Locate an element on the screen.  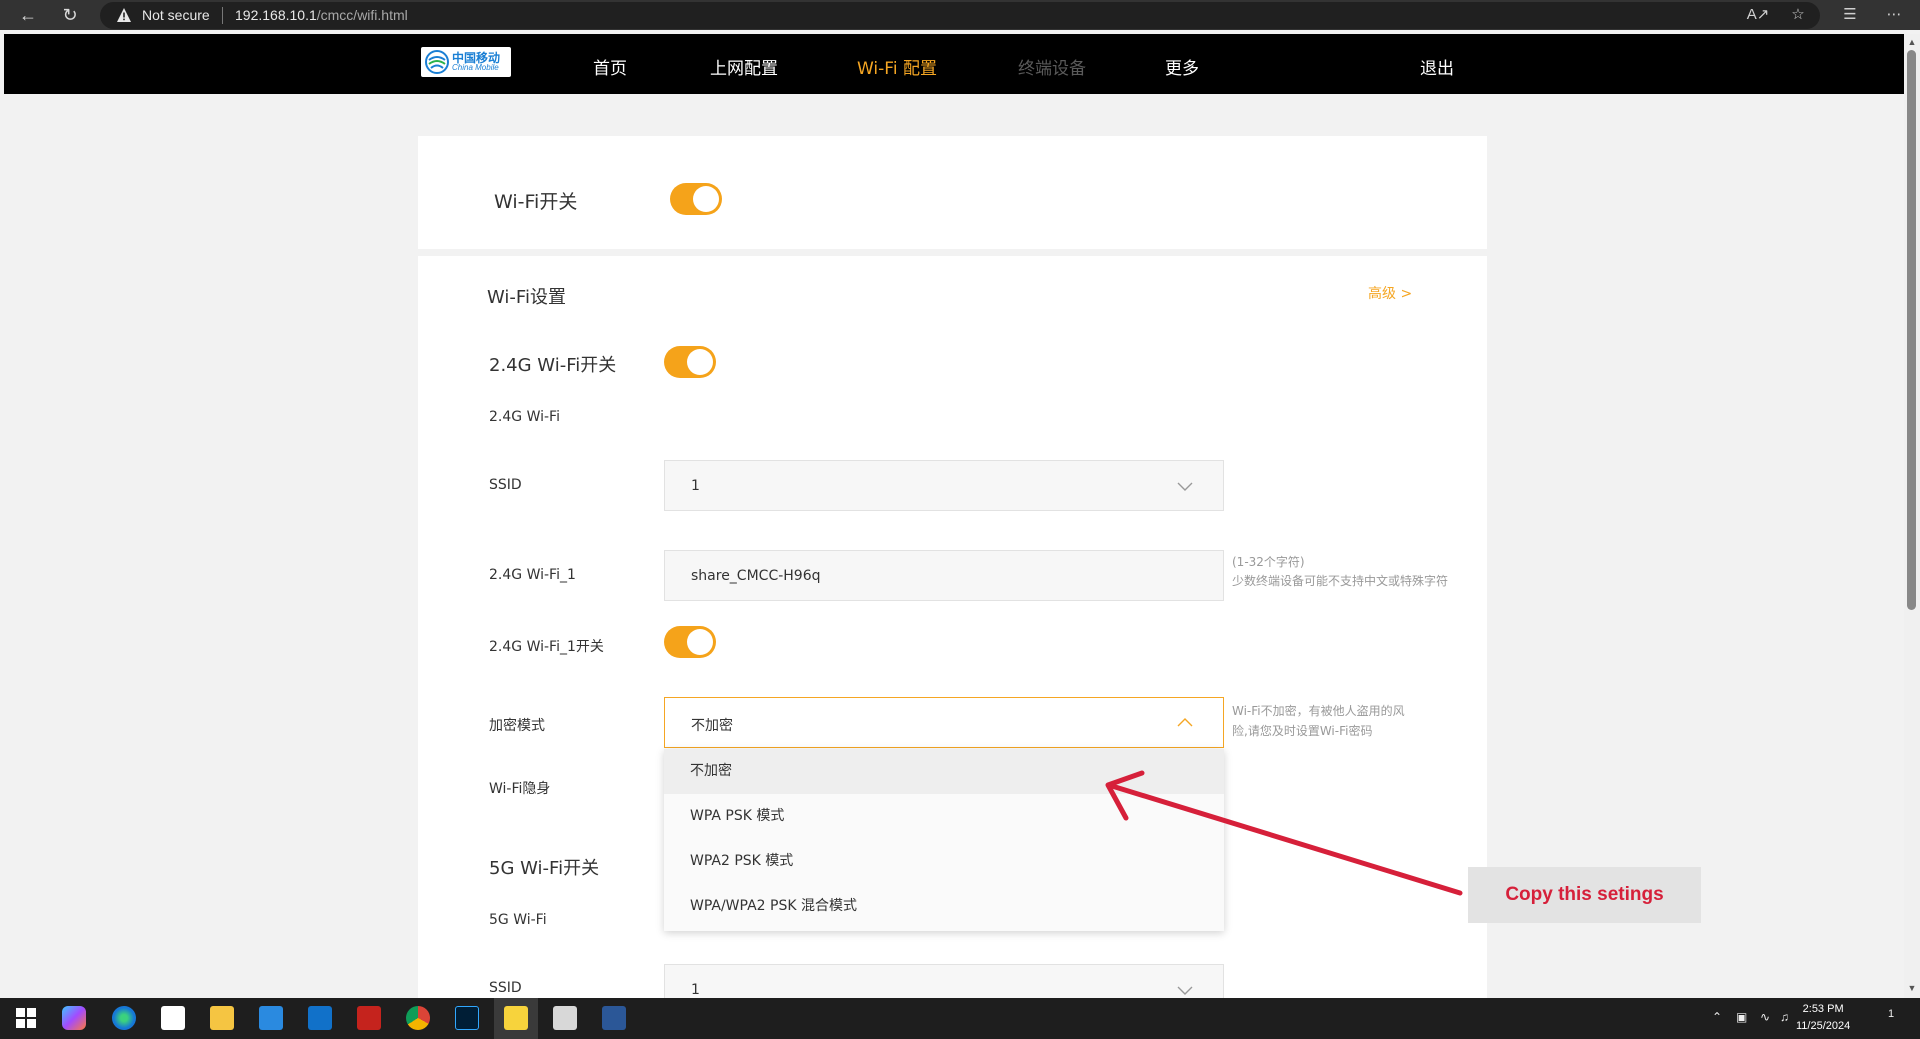
tray-meet-icon: ▣ is located at coordinates (1741, 1017).